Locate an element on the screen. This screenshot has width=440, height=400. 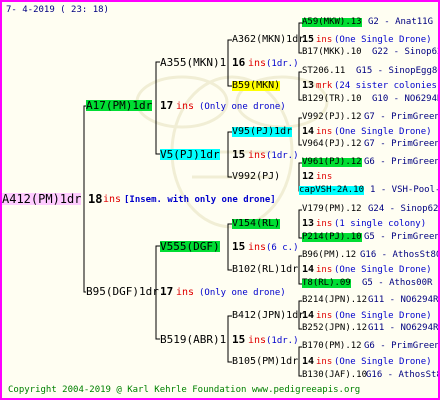
root-queen-ins: ins is located at coordinates (112, 199).